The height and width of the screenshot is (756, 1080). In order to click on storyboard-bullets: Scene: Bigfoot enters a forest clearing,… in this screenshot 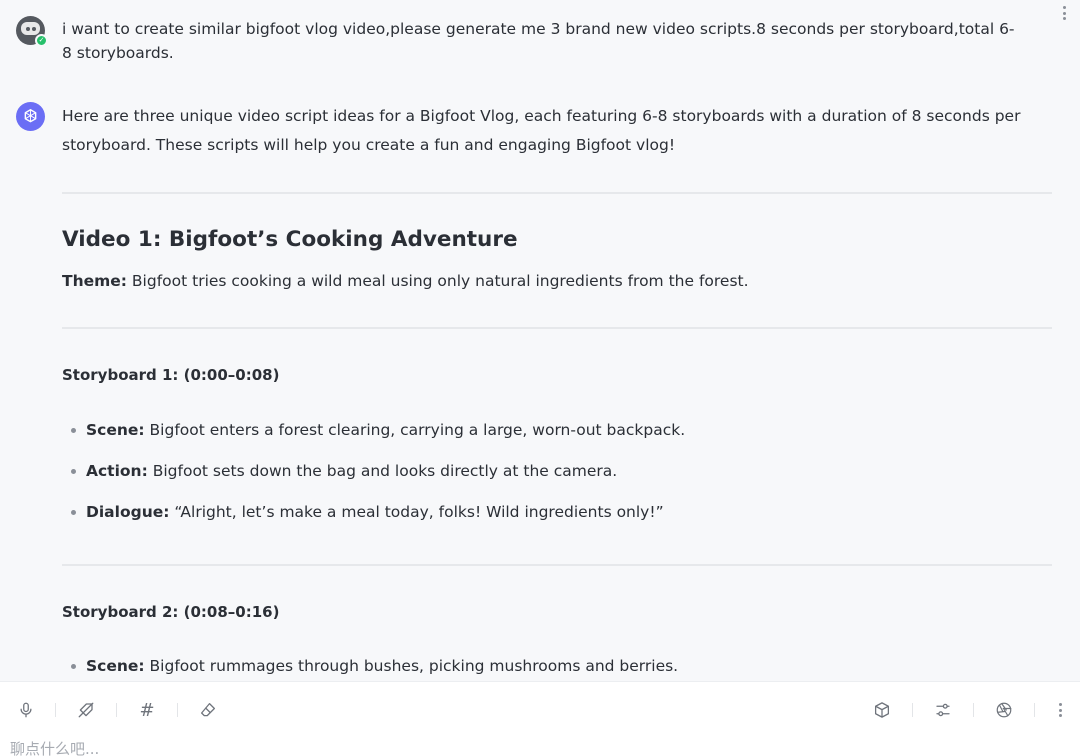, I will do `click(377, 480)`.